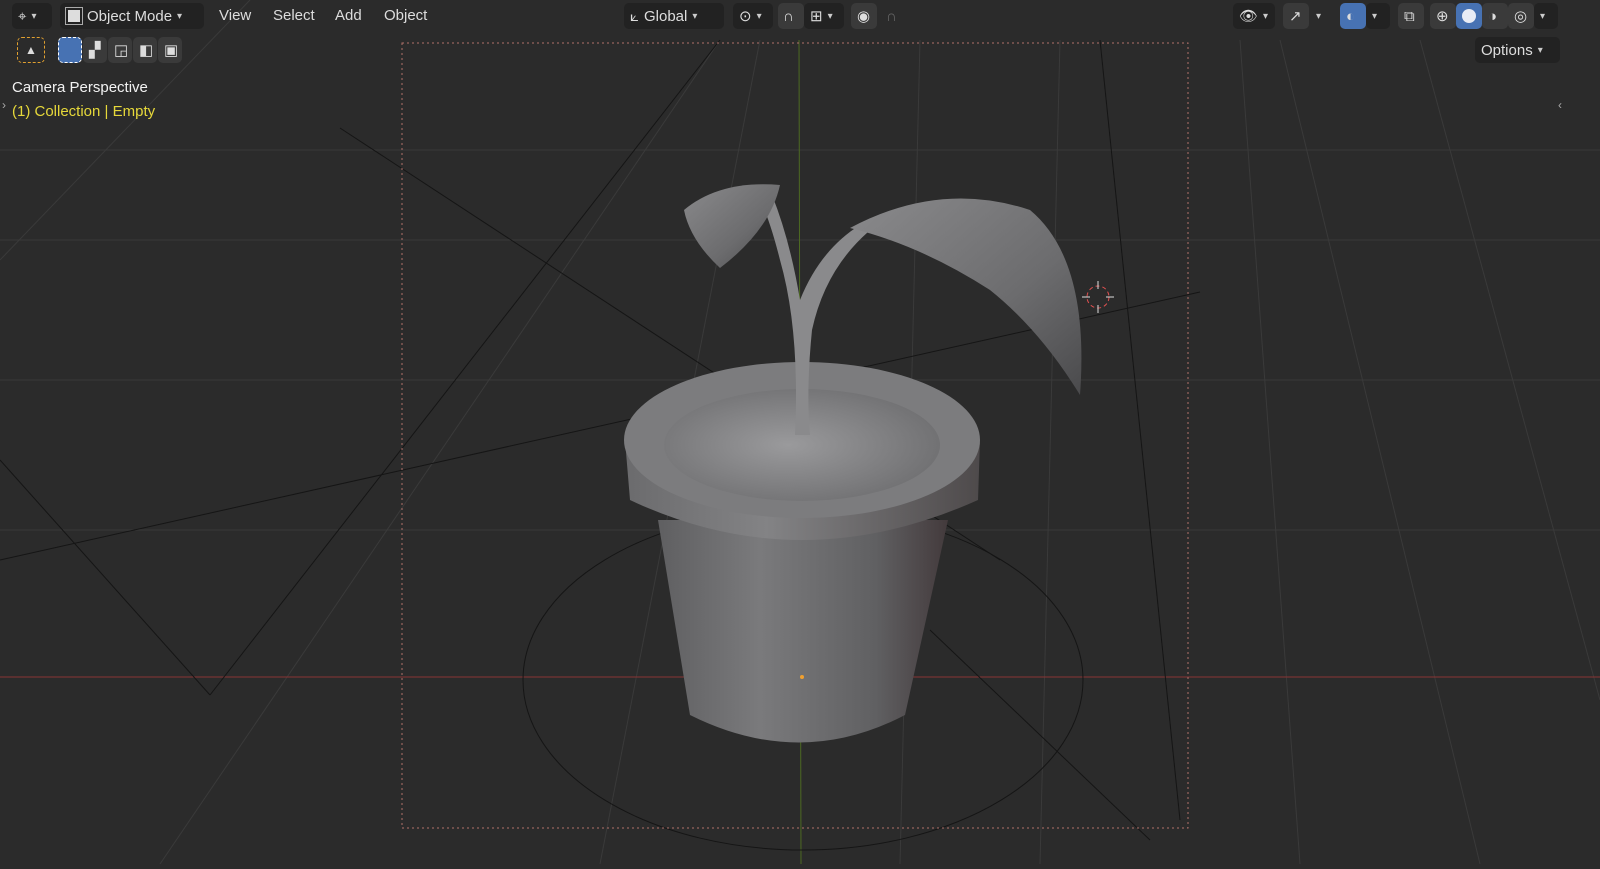 The width and height of the screenshot is (1600, 869). I want to click on collection-info: (1) Collection | Empty, so click(84, 111).